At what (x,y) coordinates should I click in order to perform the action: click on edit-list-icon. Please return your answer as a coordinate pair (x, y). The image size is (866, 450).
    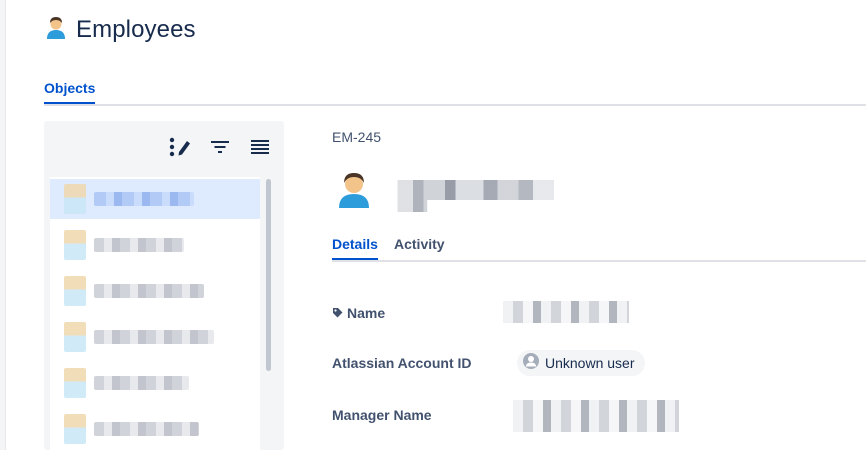
    Looking at the image, I should click on (180, 149).